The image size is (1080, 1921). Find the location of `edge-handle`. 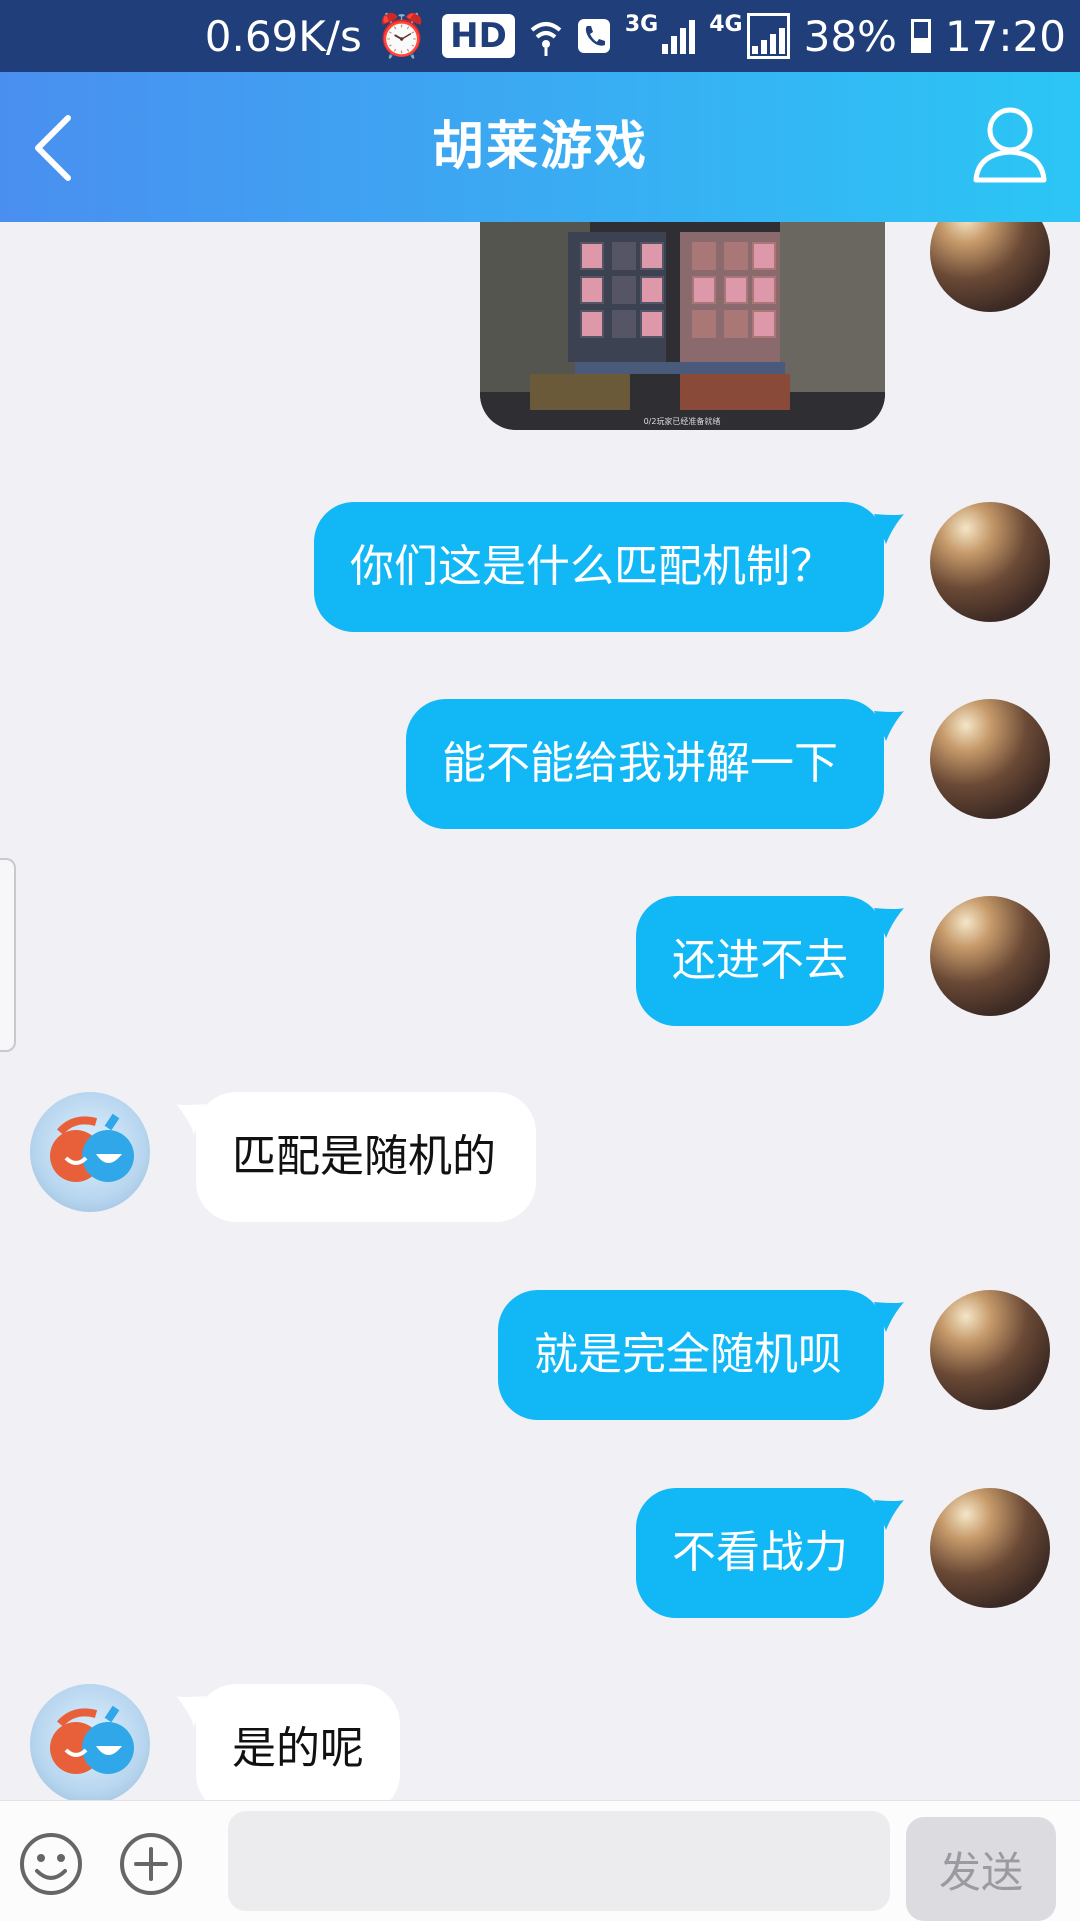

edge-handle is located at coordinates (8, 955).